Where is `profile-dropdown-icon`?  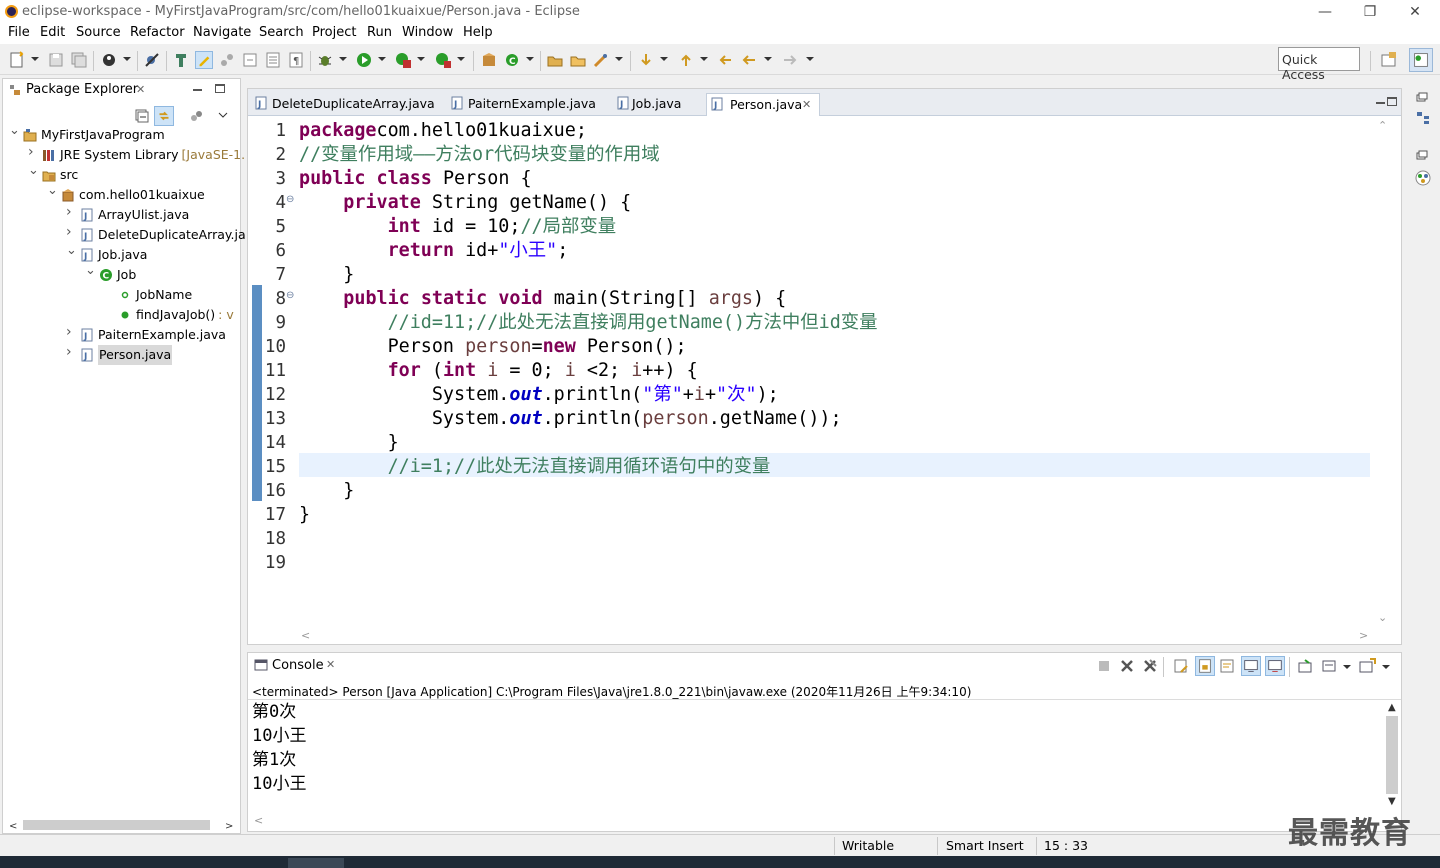 profile-dropdown-icon is located at coordinates (127, 59).